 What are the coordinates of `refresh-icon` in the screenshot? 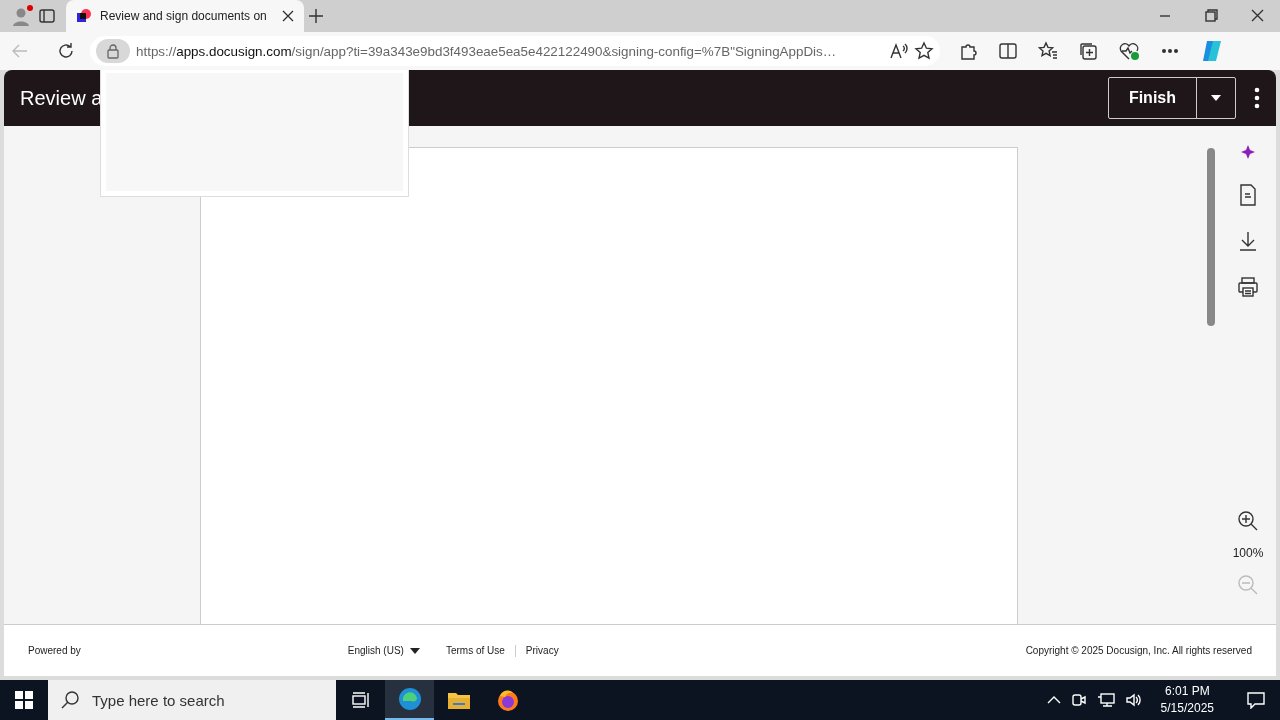 It's located at (66, 51).